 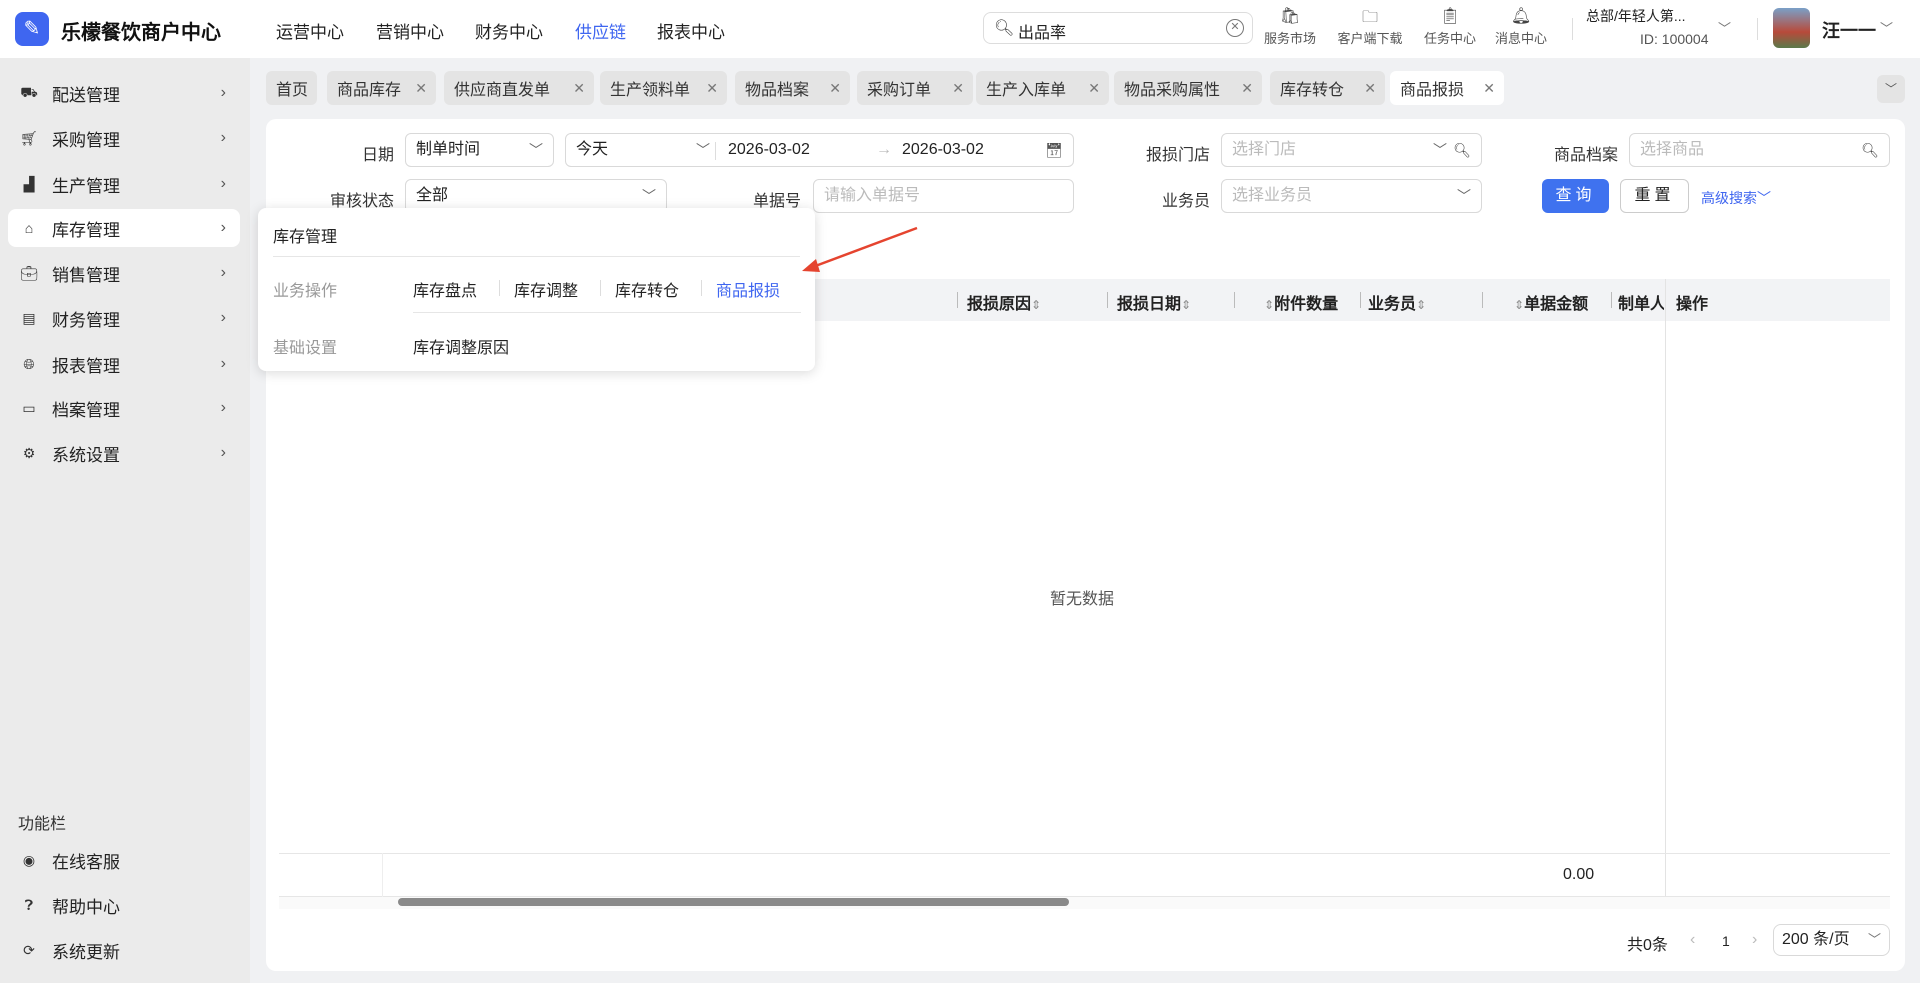 What do you see at coordinates (410, 30) in the screenshot?
I see `nav-marketing: 营销中心` at bounding box center [410, 30].